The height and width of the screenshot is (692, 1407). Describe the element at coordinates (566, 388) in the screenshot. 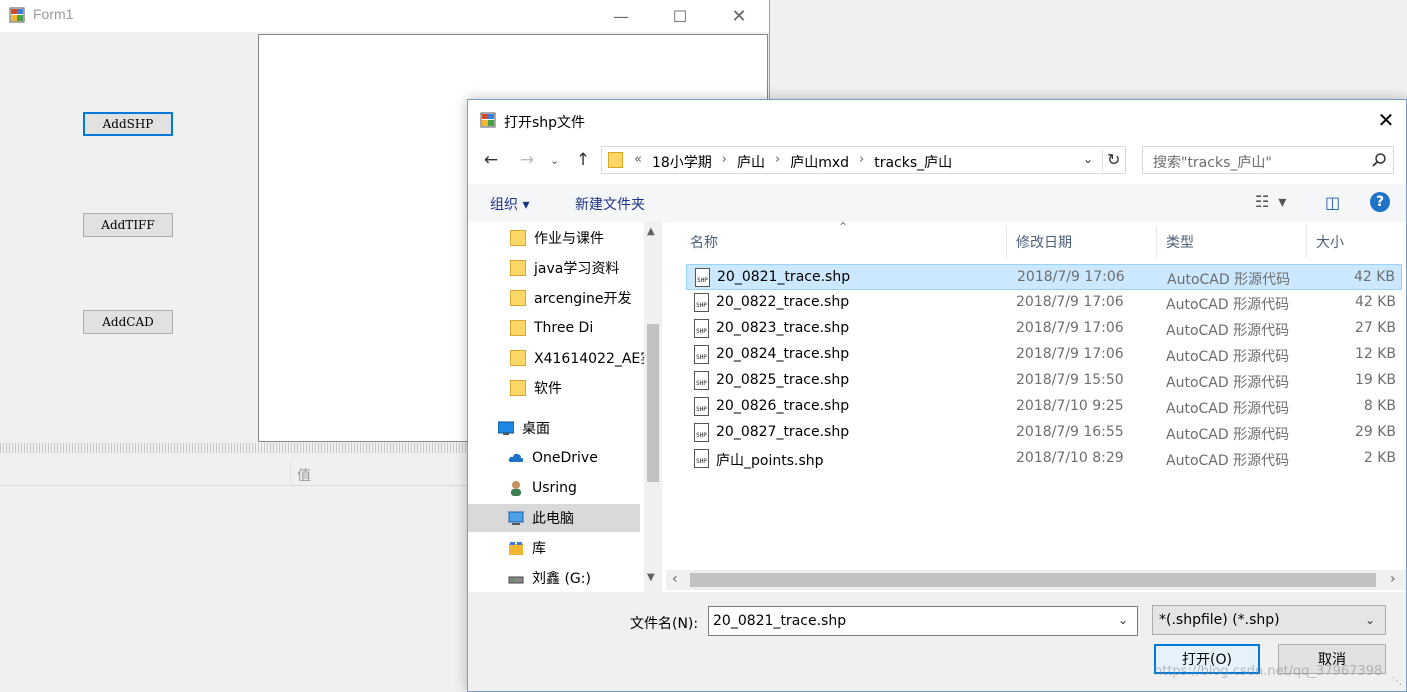

I see `nav-item-software: 软件` at that location.